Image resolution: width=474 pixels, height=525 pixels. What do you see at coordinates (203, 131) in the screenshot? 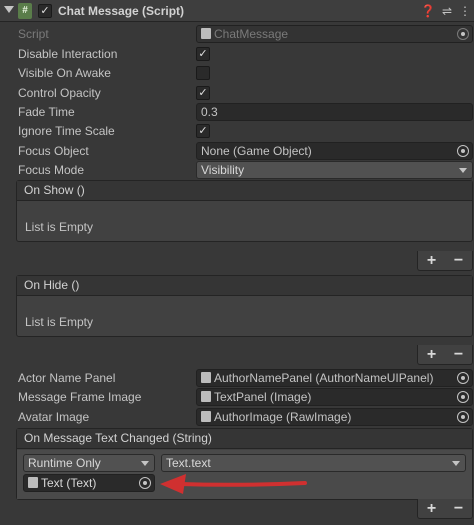
I see `ignore-time-scale-checkbox: ✓` at bounding box center [203, 131].